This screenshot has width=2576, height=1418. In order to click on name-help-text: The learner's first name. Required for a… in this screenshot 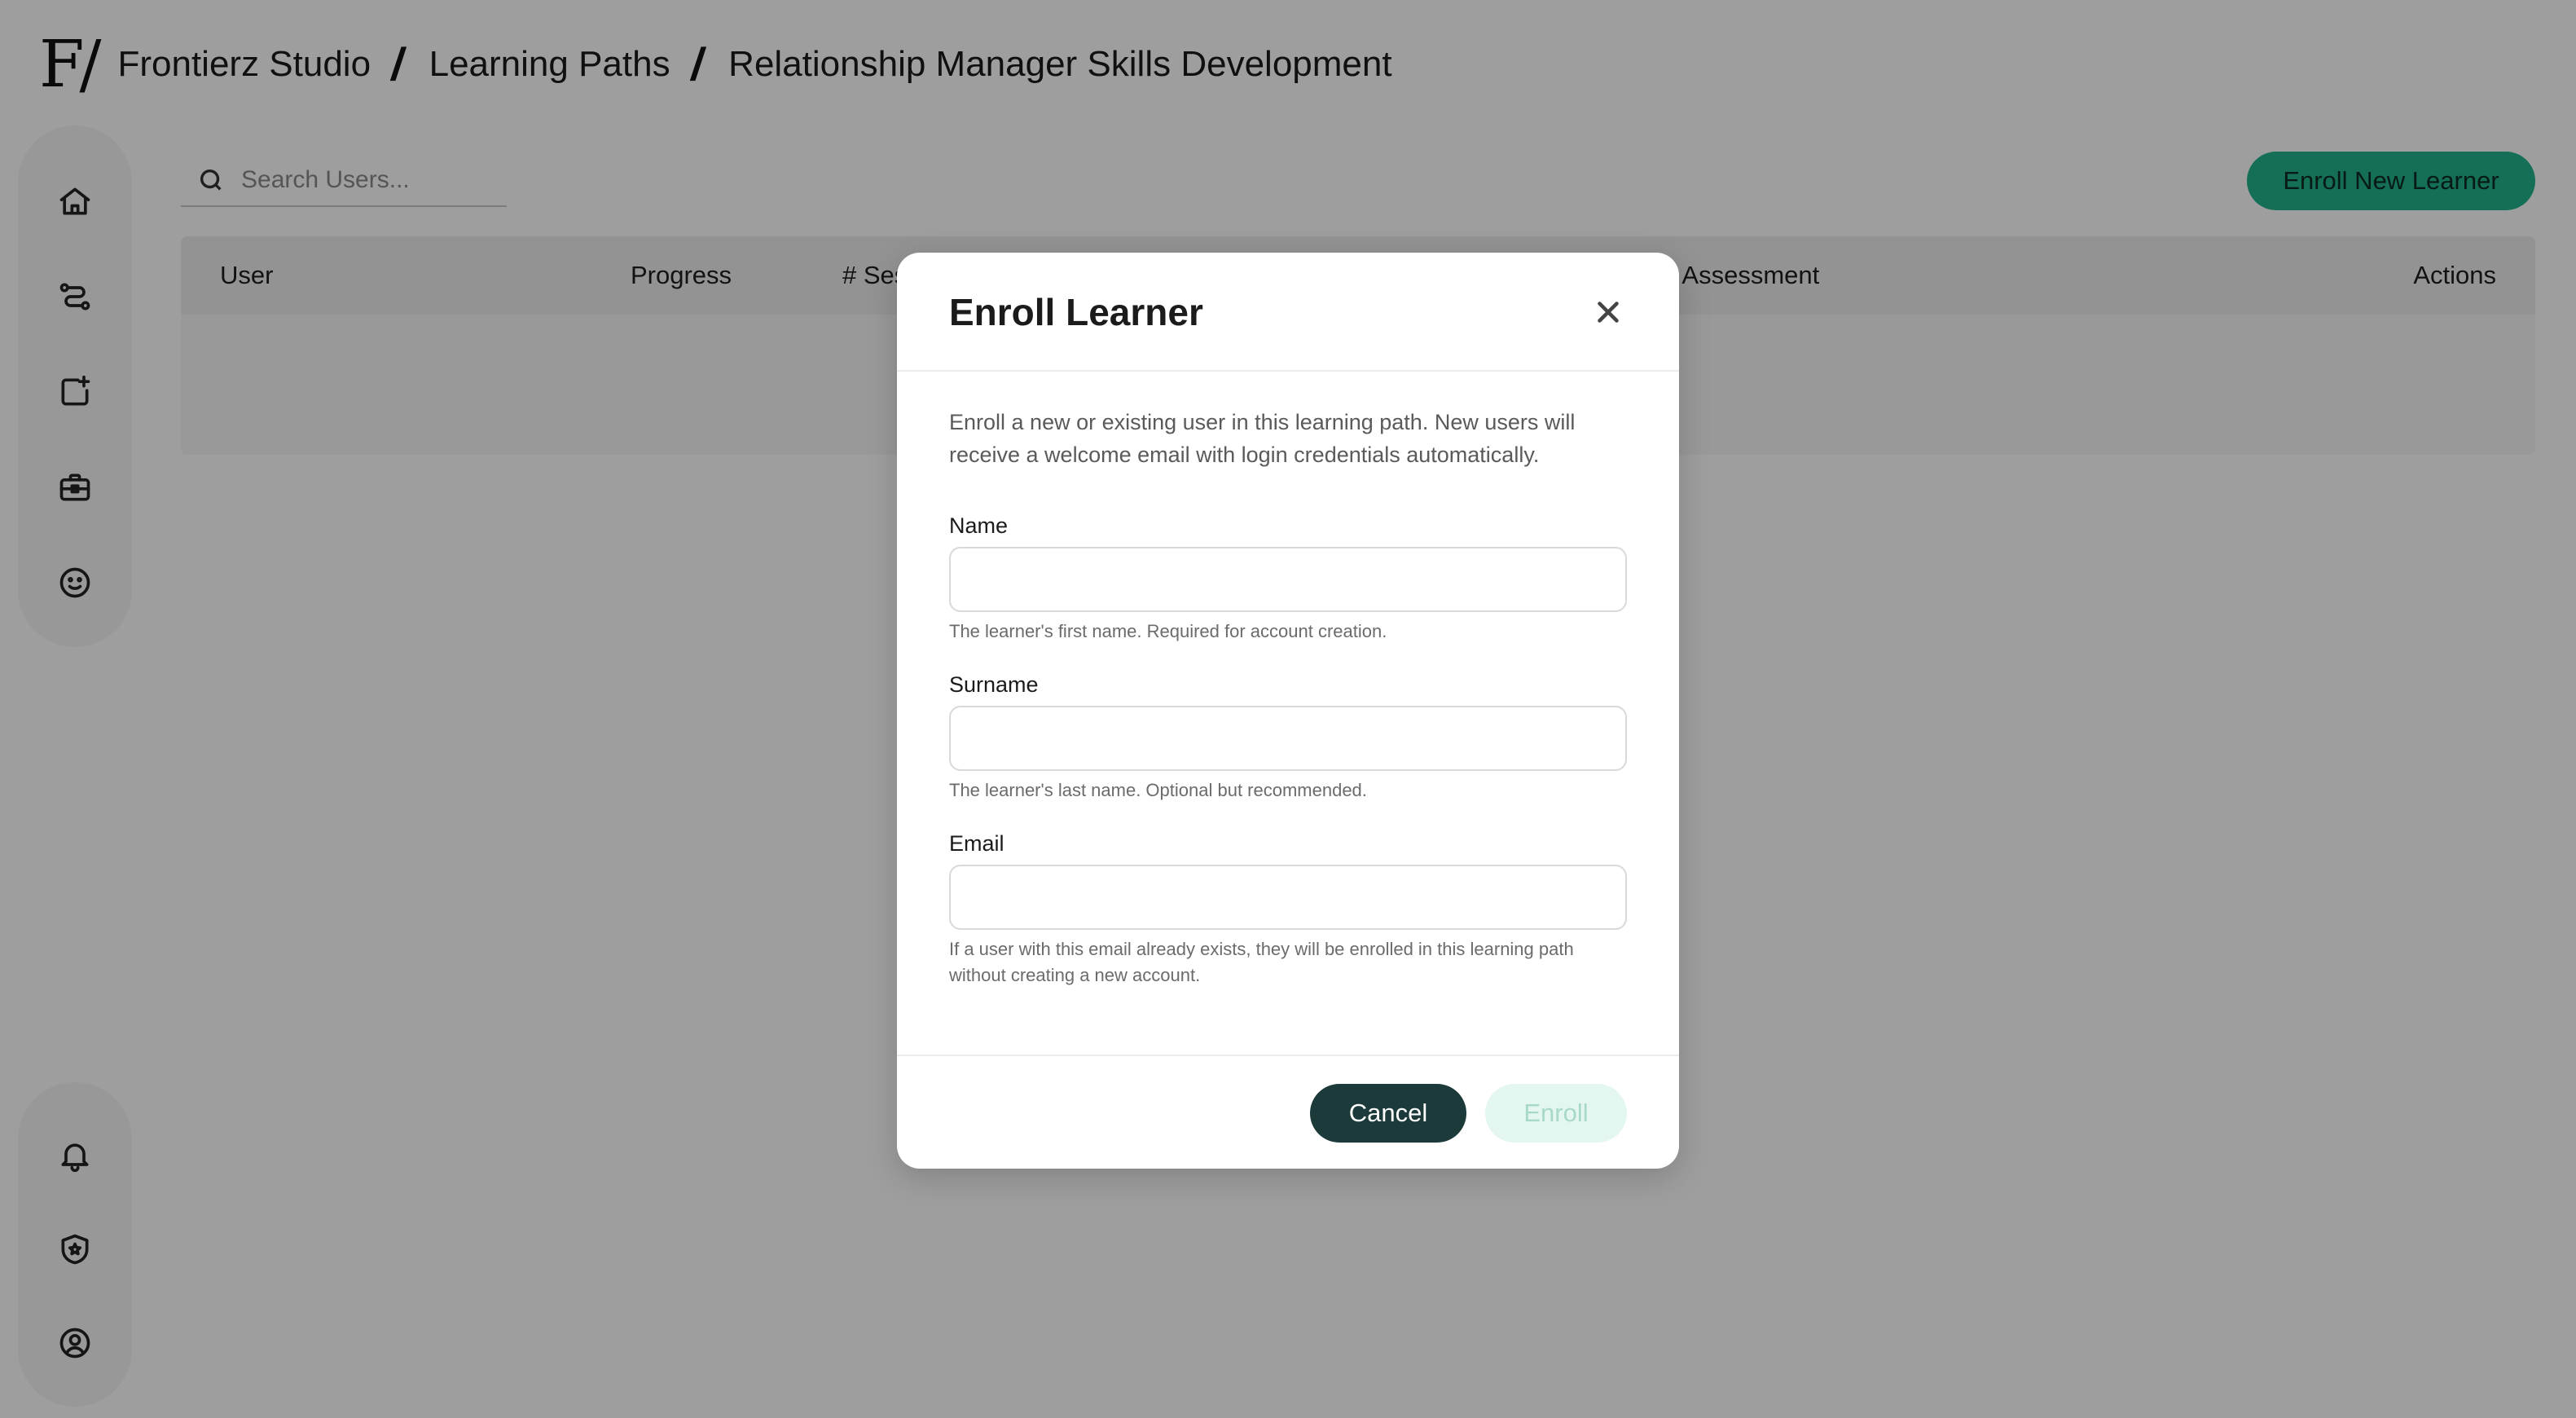, I will do `click(1168, 631)`.